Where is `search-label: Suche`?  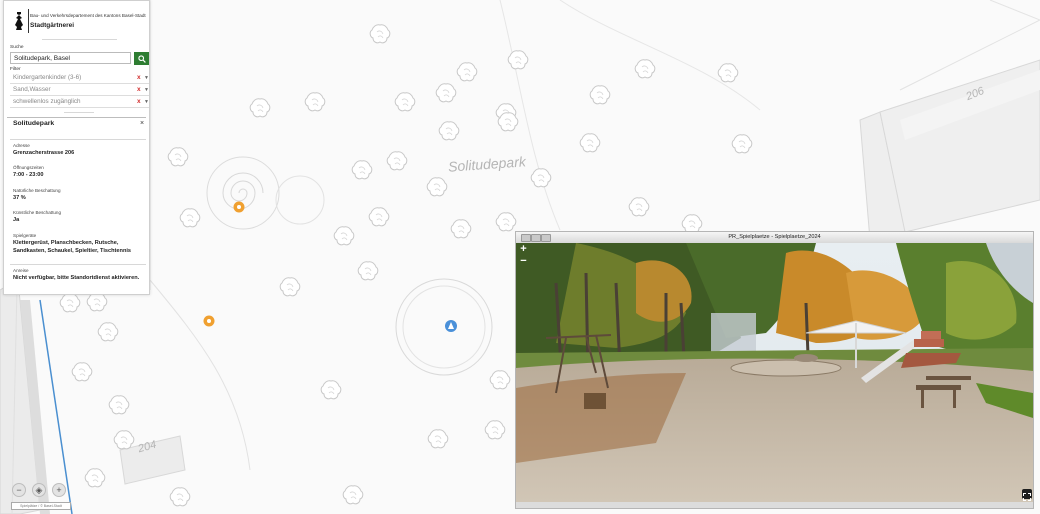 search-label: Suche is located at coordinates (17, 47).